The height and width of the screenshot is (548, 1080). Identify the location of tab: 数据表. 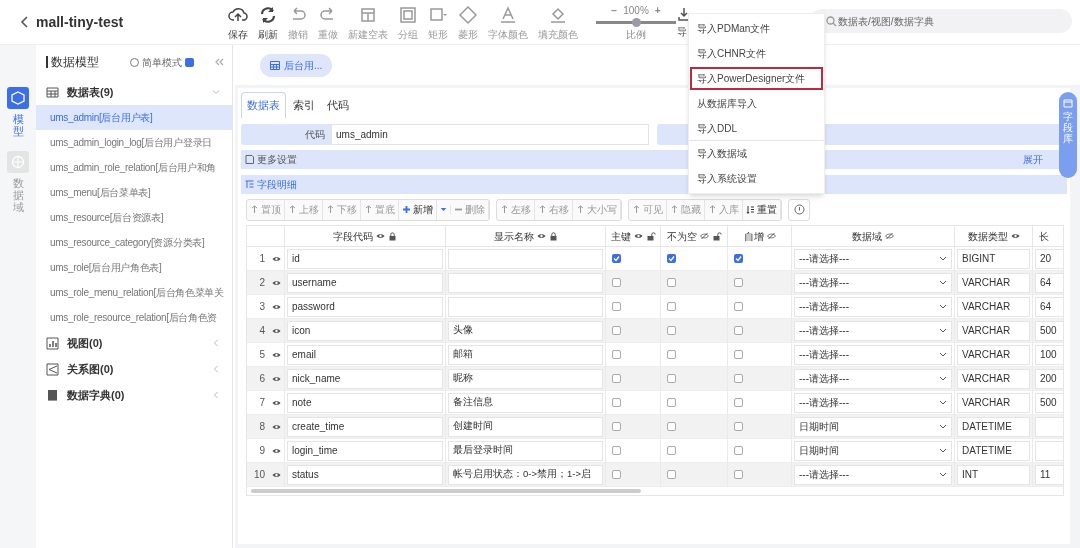
(263, 105).